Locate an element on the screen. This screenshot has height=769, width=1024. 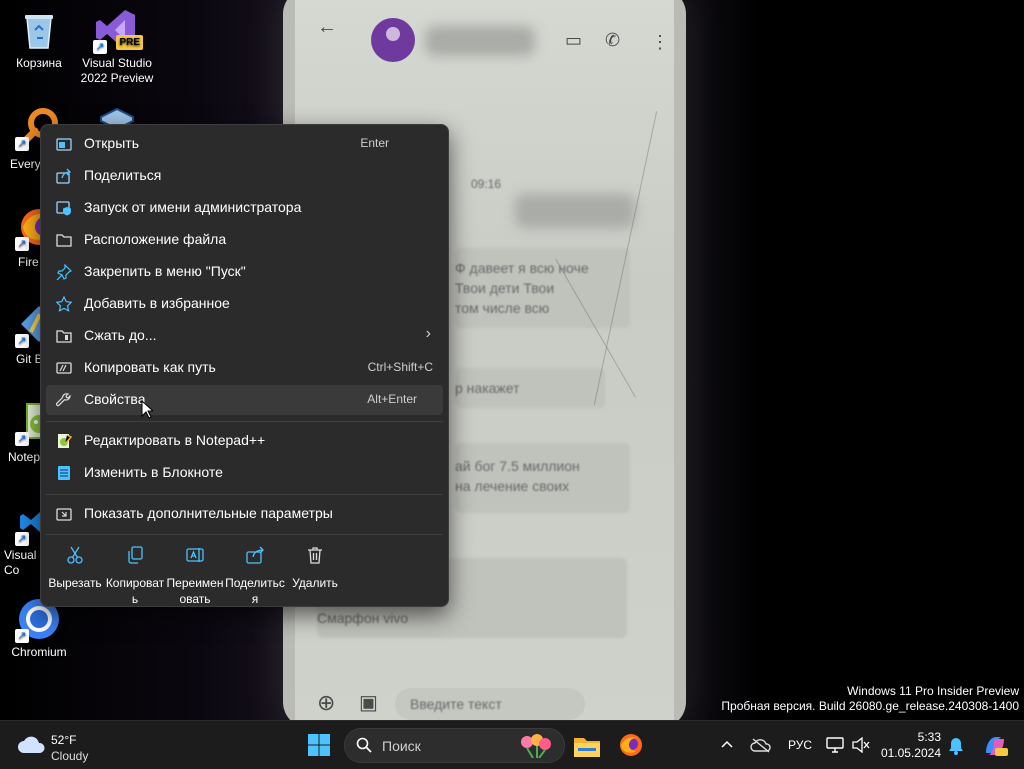
menu-item-file-location: Расположение файла is located at coordinates (244, 240).